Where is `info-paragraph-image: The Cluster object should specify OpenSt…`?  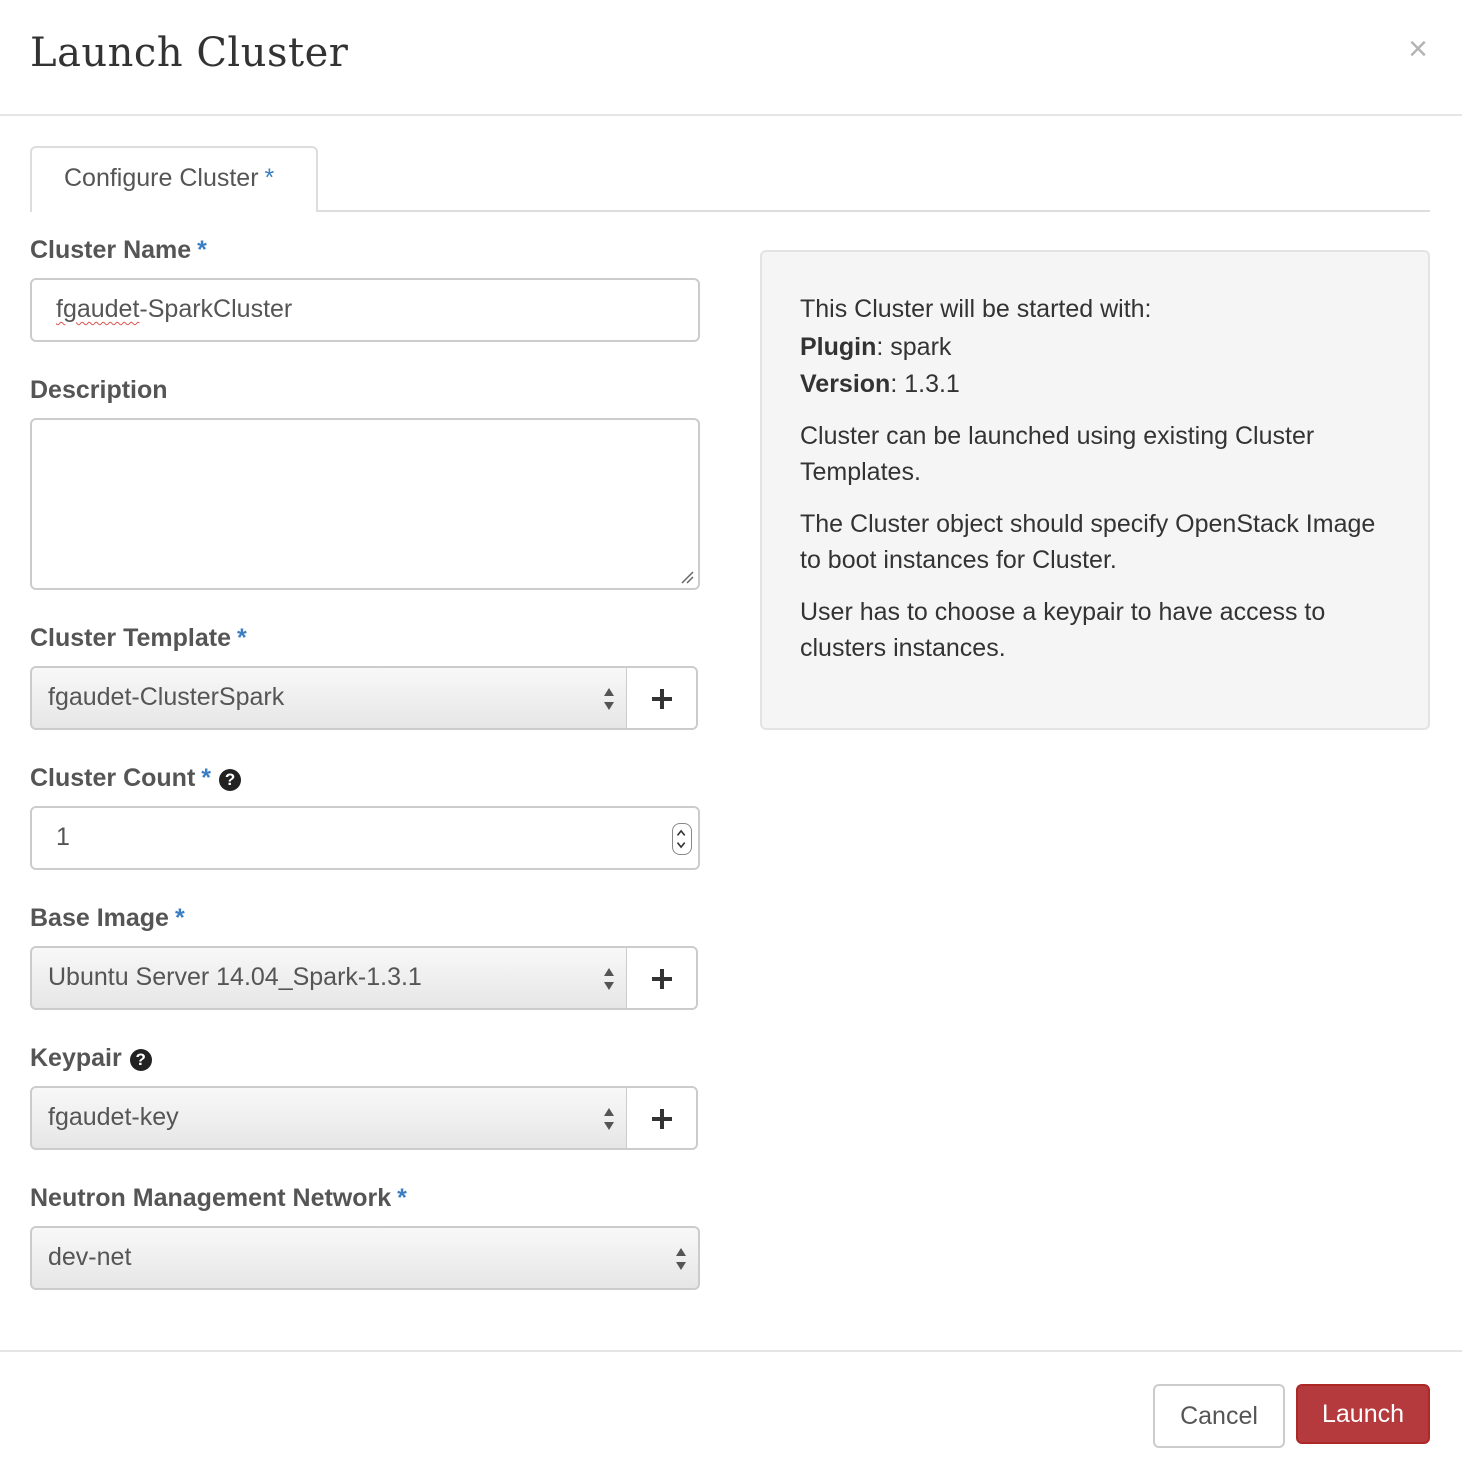
info-paragraph-image: The Cluster object should specify OpenSt… is located at coordinates (1088, 542).